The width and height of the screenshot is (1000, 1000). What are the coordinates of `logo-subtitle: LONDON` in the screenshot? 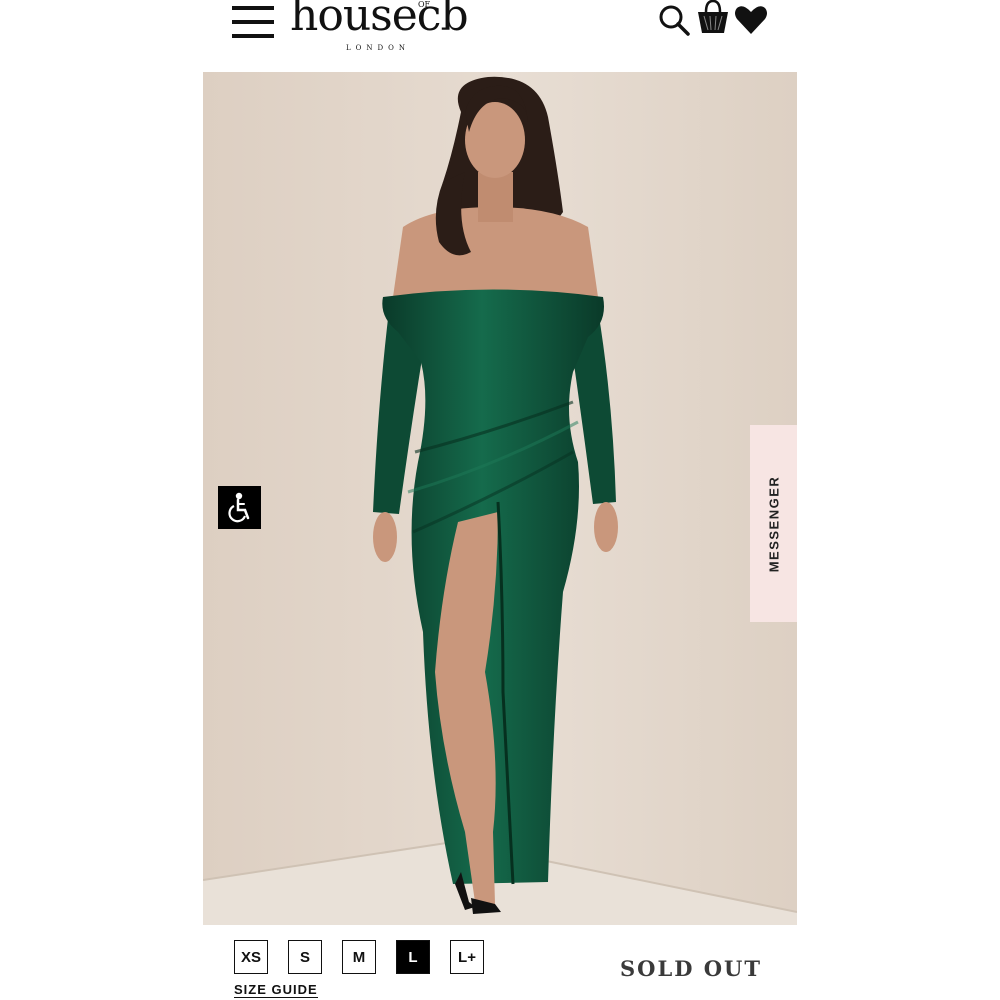 It's located at (378, 48).